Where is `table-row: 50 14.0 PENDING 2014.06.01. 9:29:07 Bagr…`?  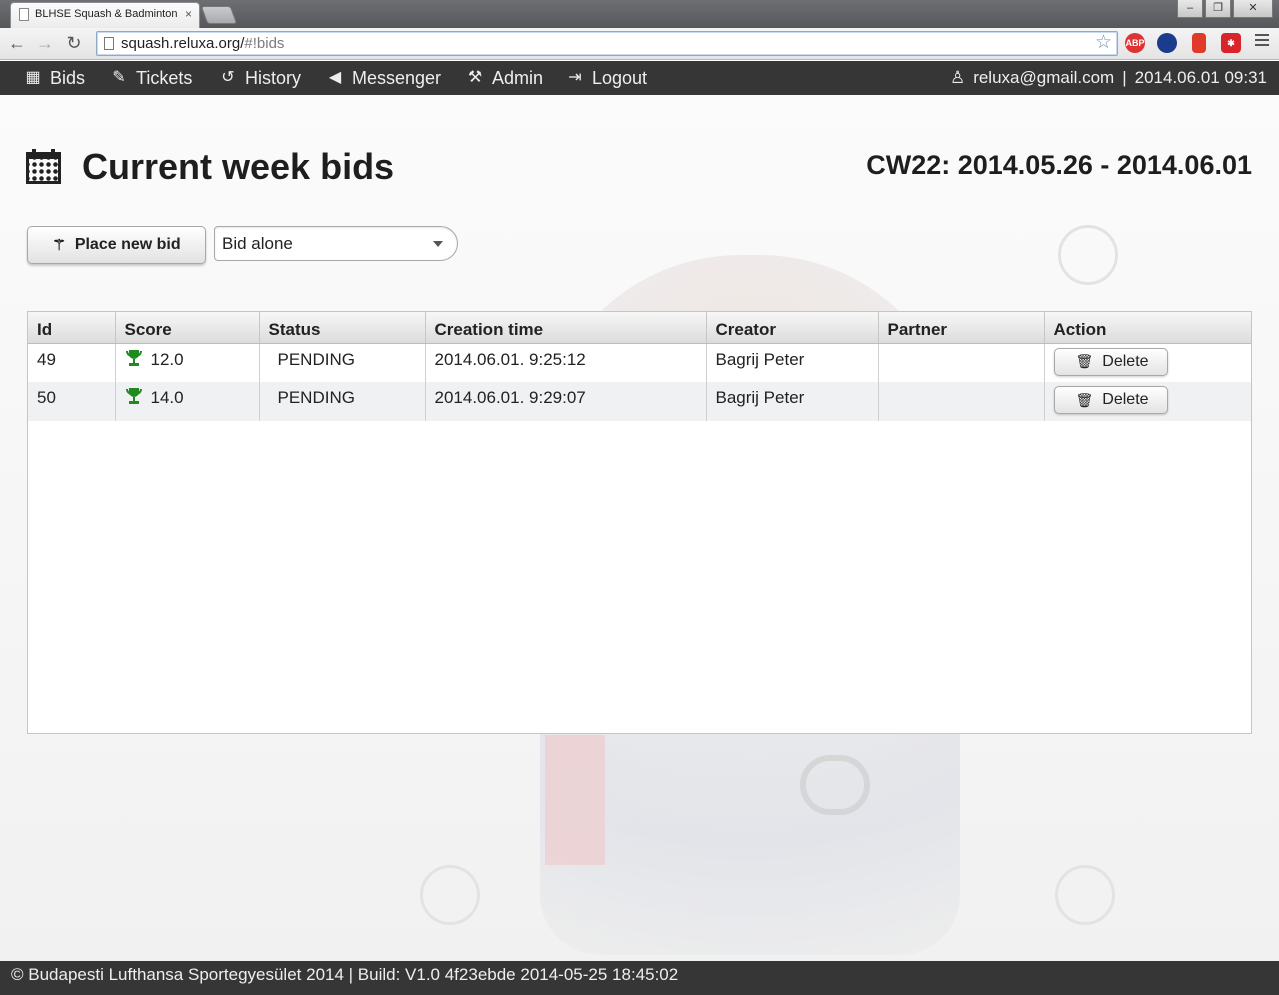 table-row: 50 14.0 PENDING 2014.06.01. 9:29:07 Bagr… is located at coordinates (639, 401).